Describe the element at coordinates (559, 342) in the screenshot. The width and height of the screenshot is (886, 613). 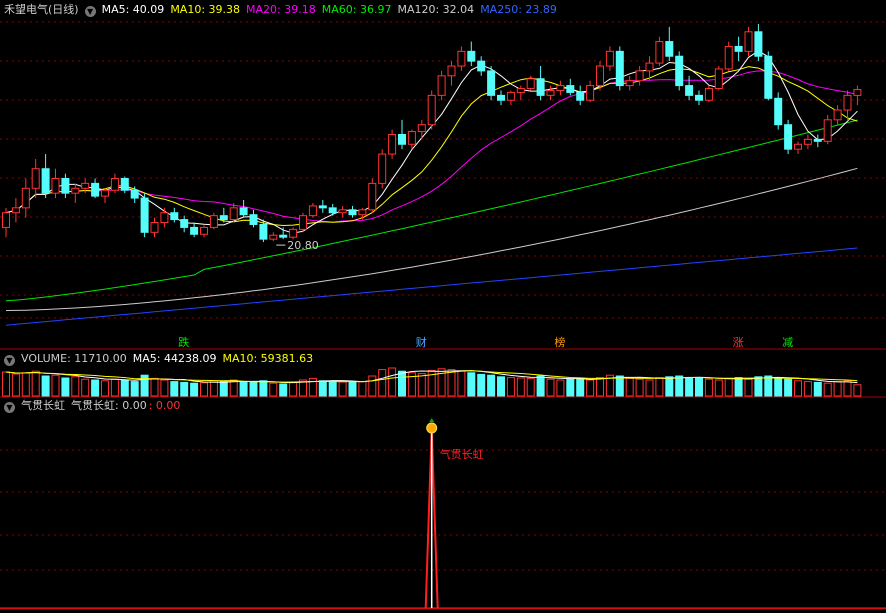
I see `event-marker: 榜` at that location.